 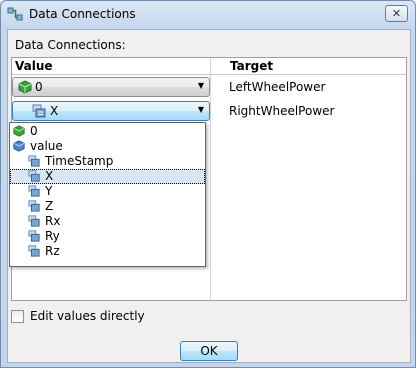 I want to click on list-item: TimeStamp, so click(x=107, y=161).